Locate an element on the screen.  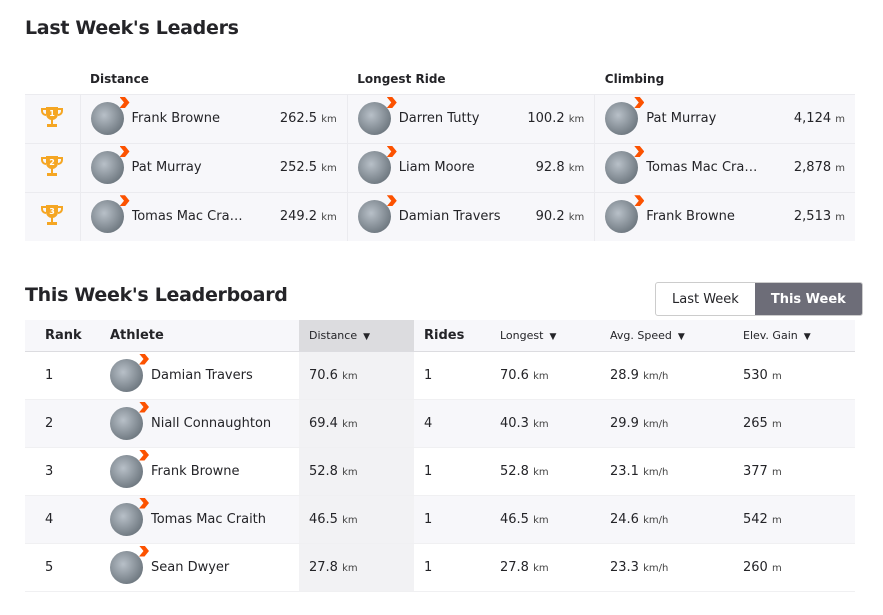
athlete-cell: Frank Browne is located at coordinates (199, 471).